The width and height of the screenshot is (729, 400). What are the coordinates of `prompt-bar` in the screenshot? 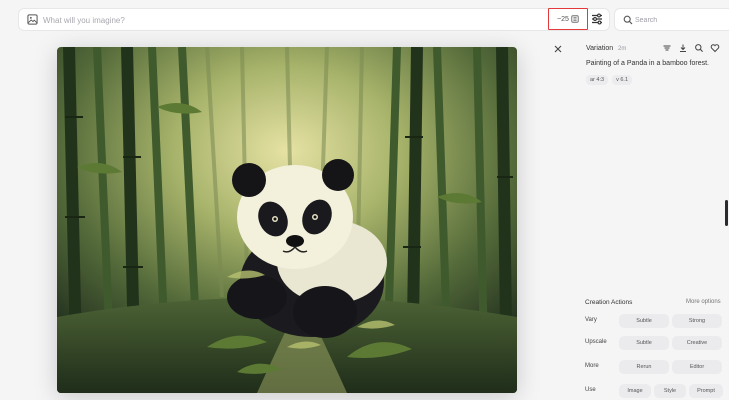 It's located at (314, 19).